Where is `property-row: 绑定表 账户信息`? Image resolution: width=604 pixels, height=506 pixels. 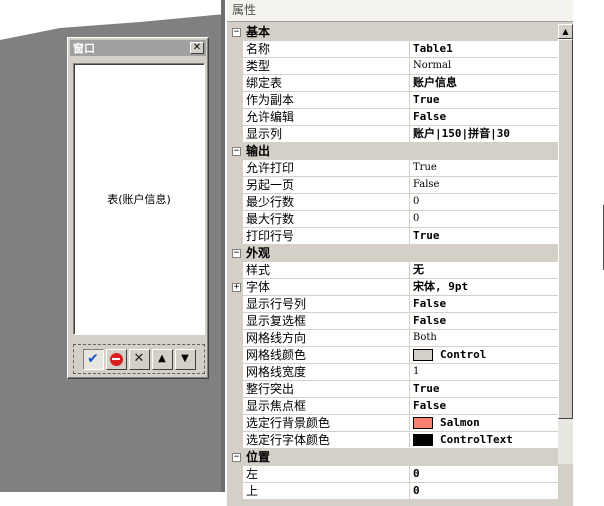 property-row: 绑定表 账户信息 is located at coordinates (394, 83).